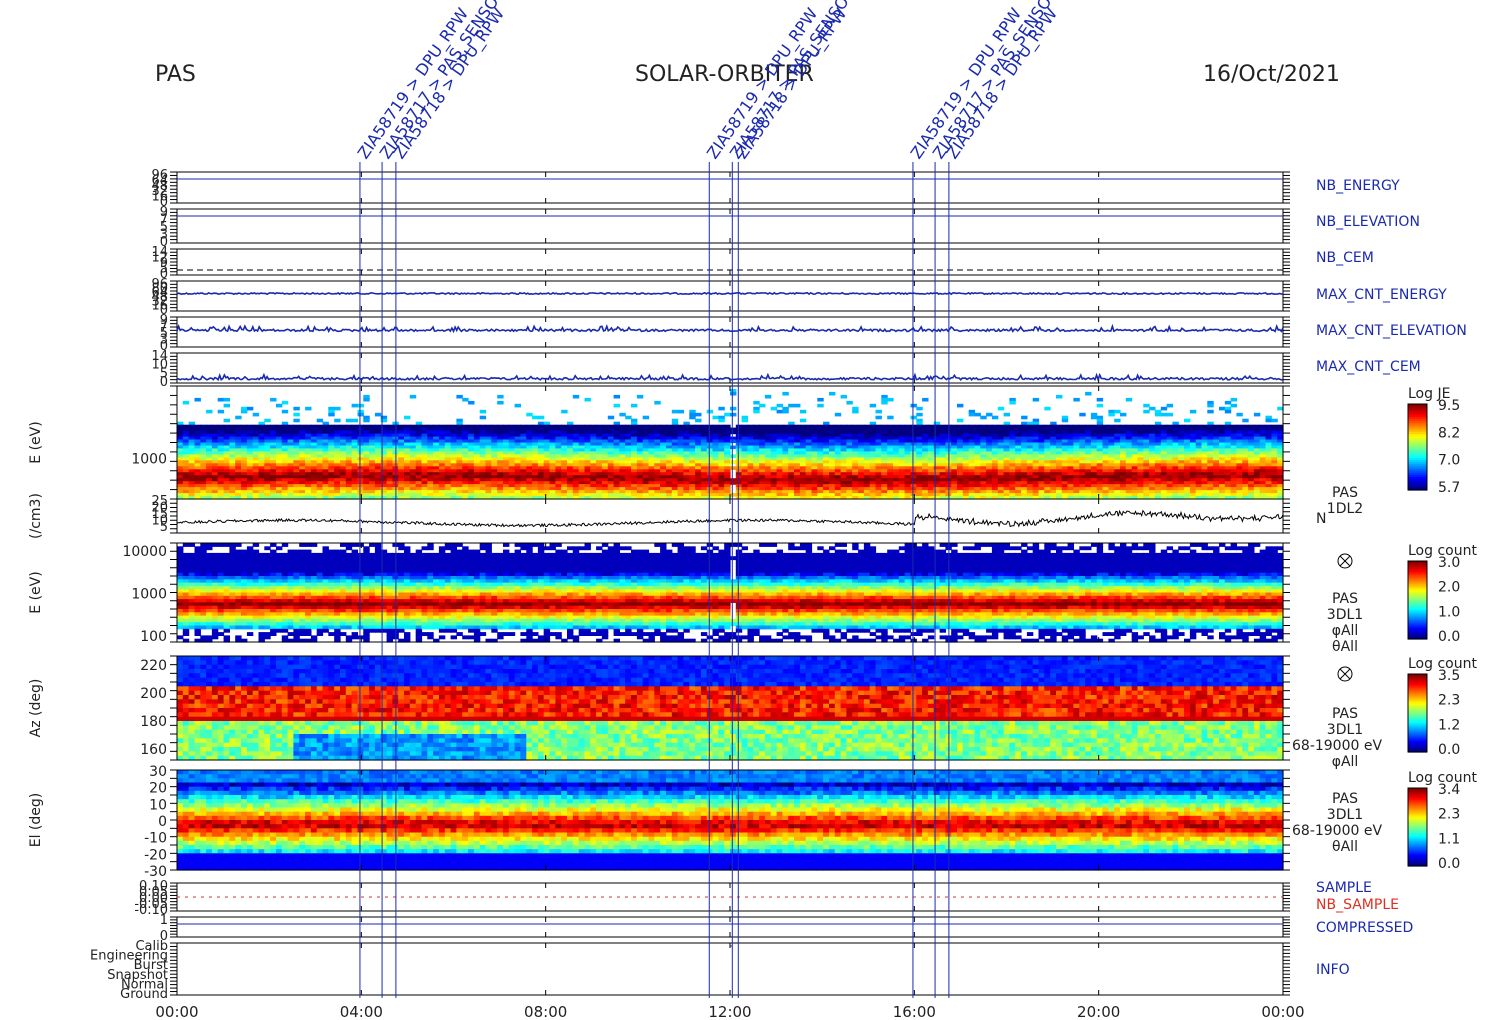  I want to click on panel-nb-energy: 96644832160NB_ENERGY, so click(775, 189).